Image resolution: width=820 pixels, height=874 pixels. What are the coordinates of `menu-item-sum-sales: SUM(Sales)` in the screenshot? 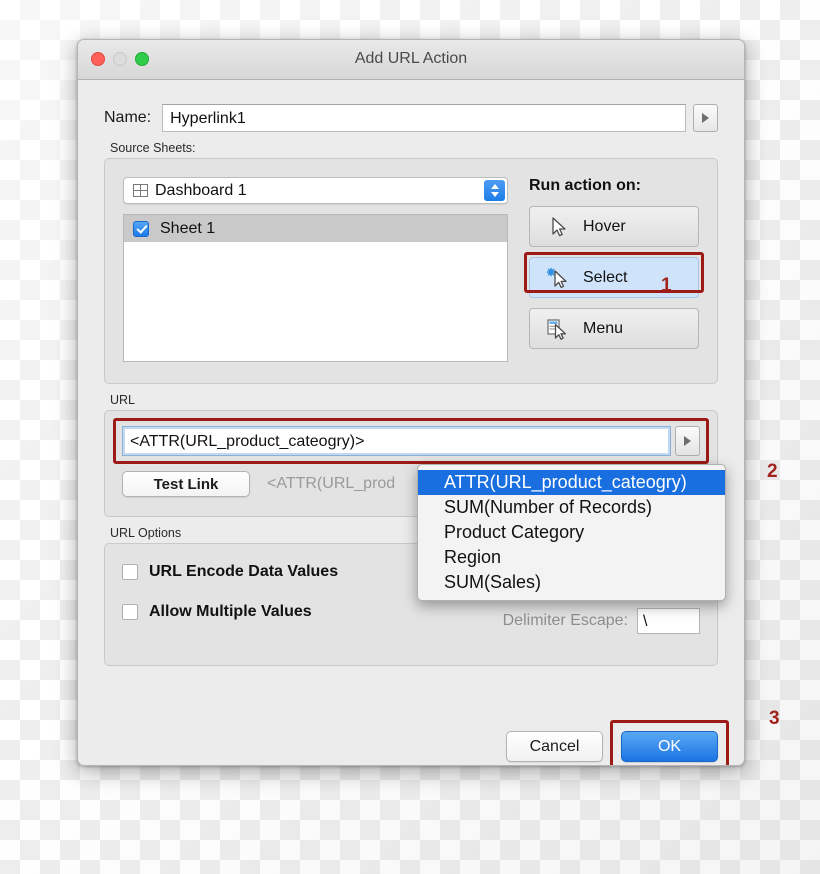 It's located at (571, 582).